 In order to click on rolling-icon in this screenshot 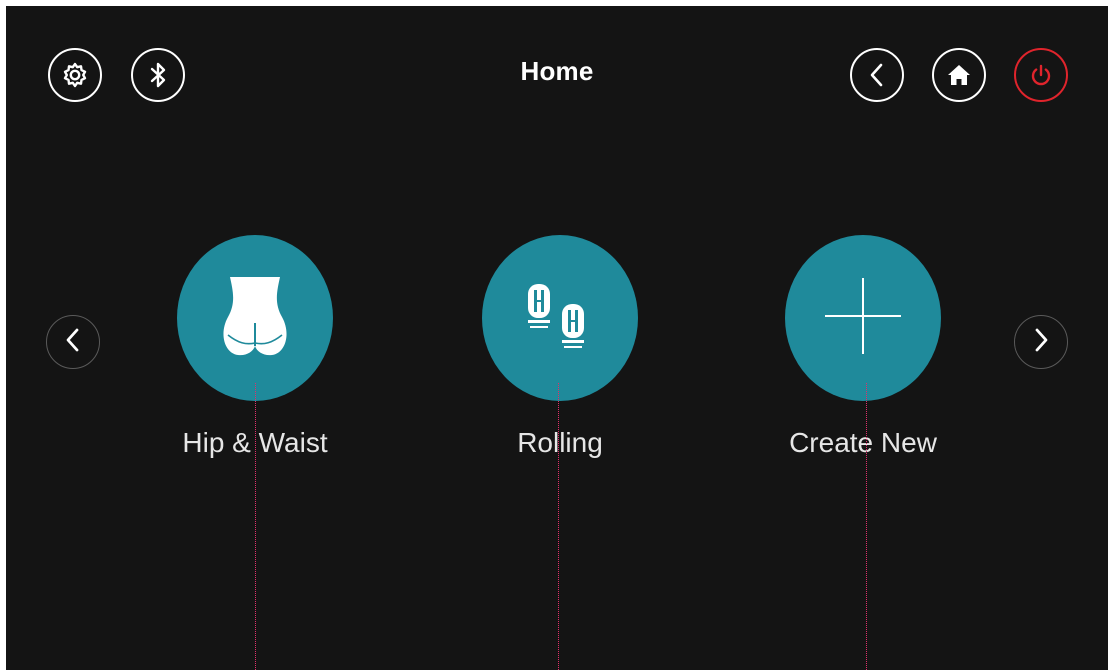, I will do `click(560, 318)`.